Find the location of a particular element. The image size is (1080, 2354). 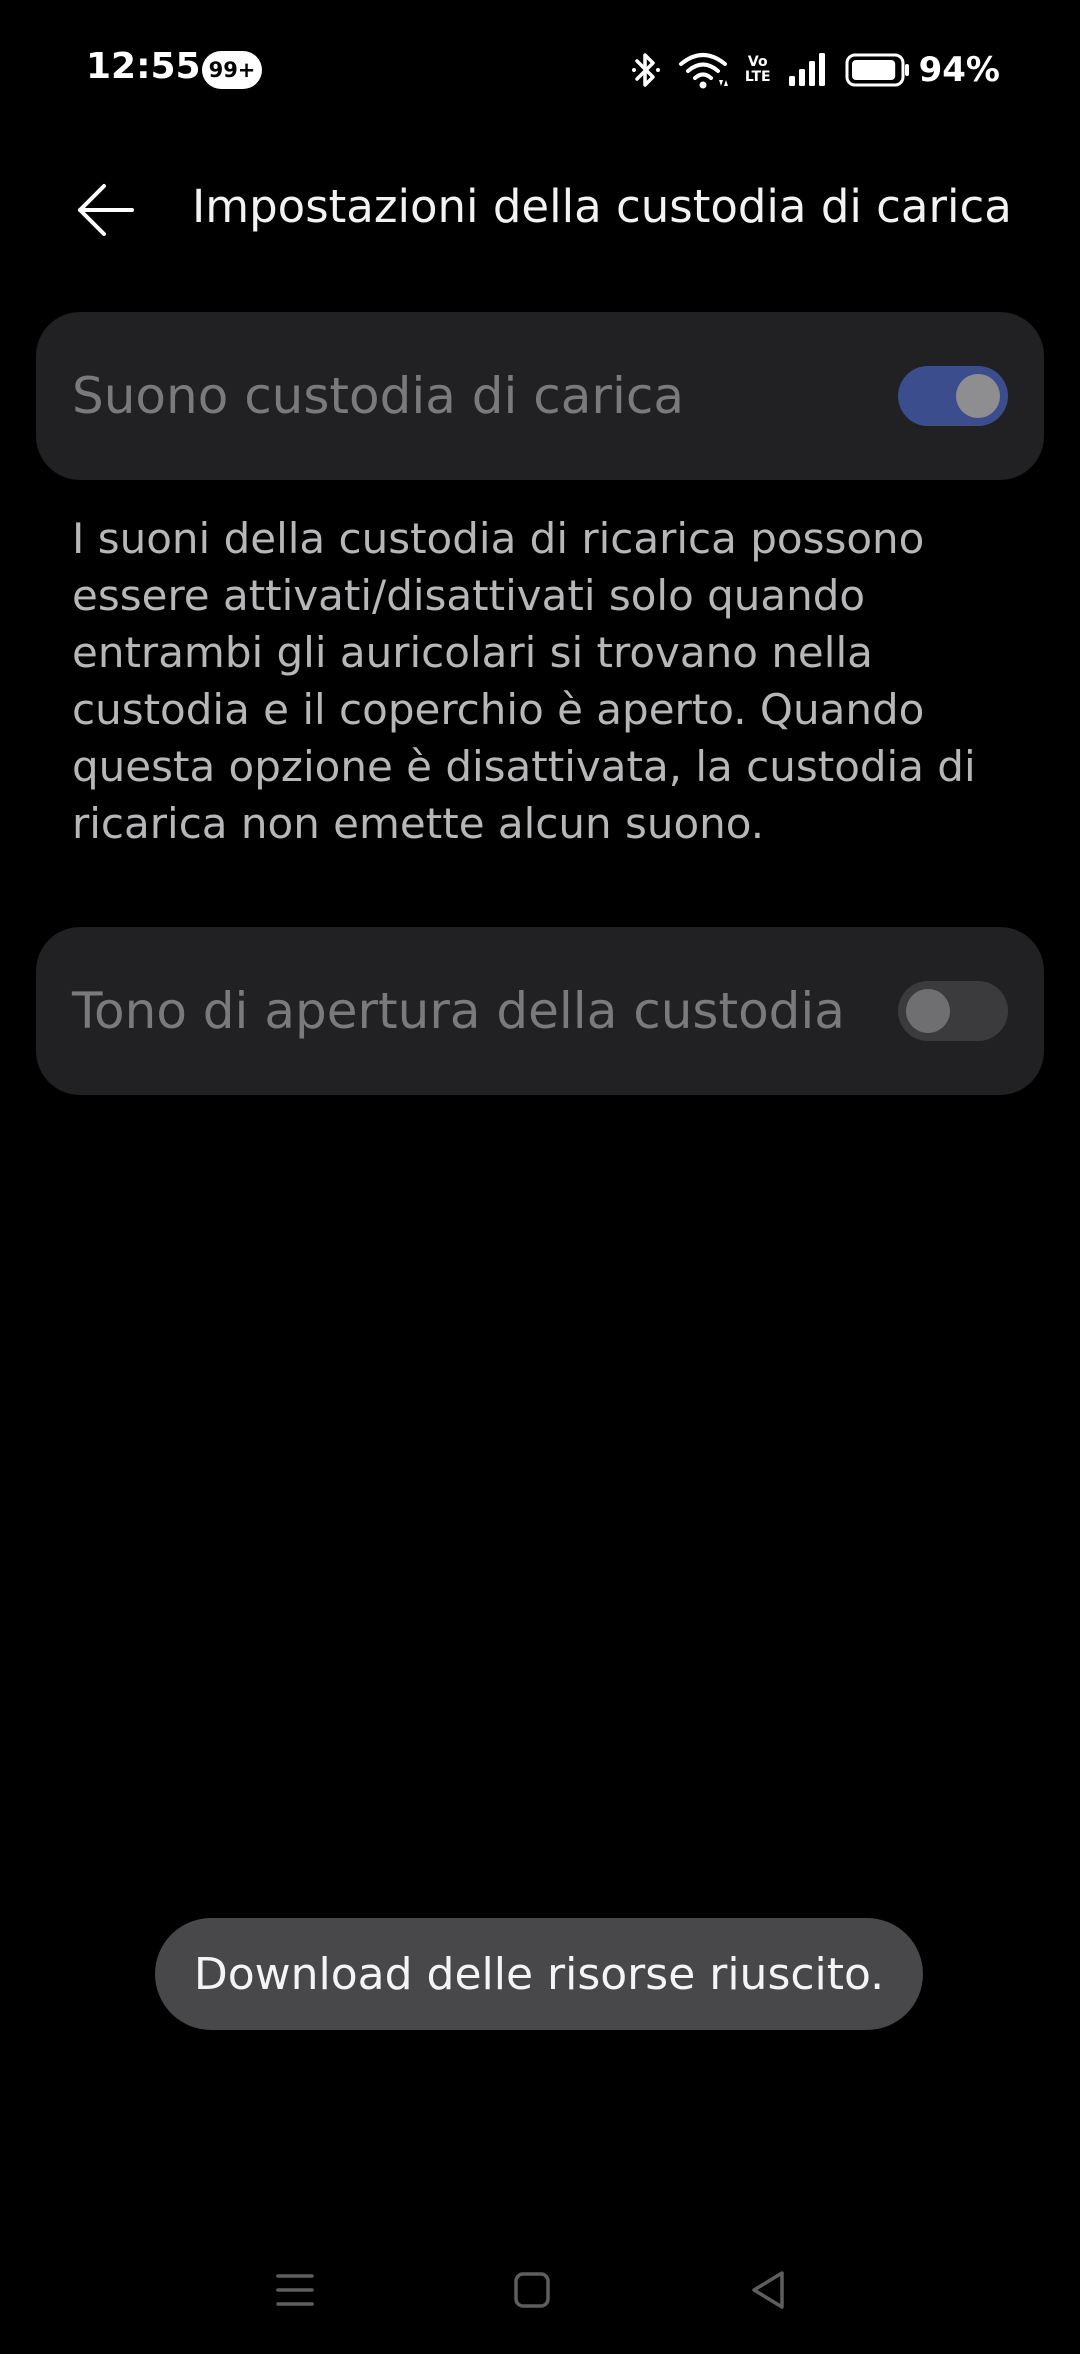

charging-case-sound-toggle is located at coordinates (953, 396).